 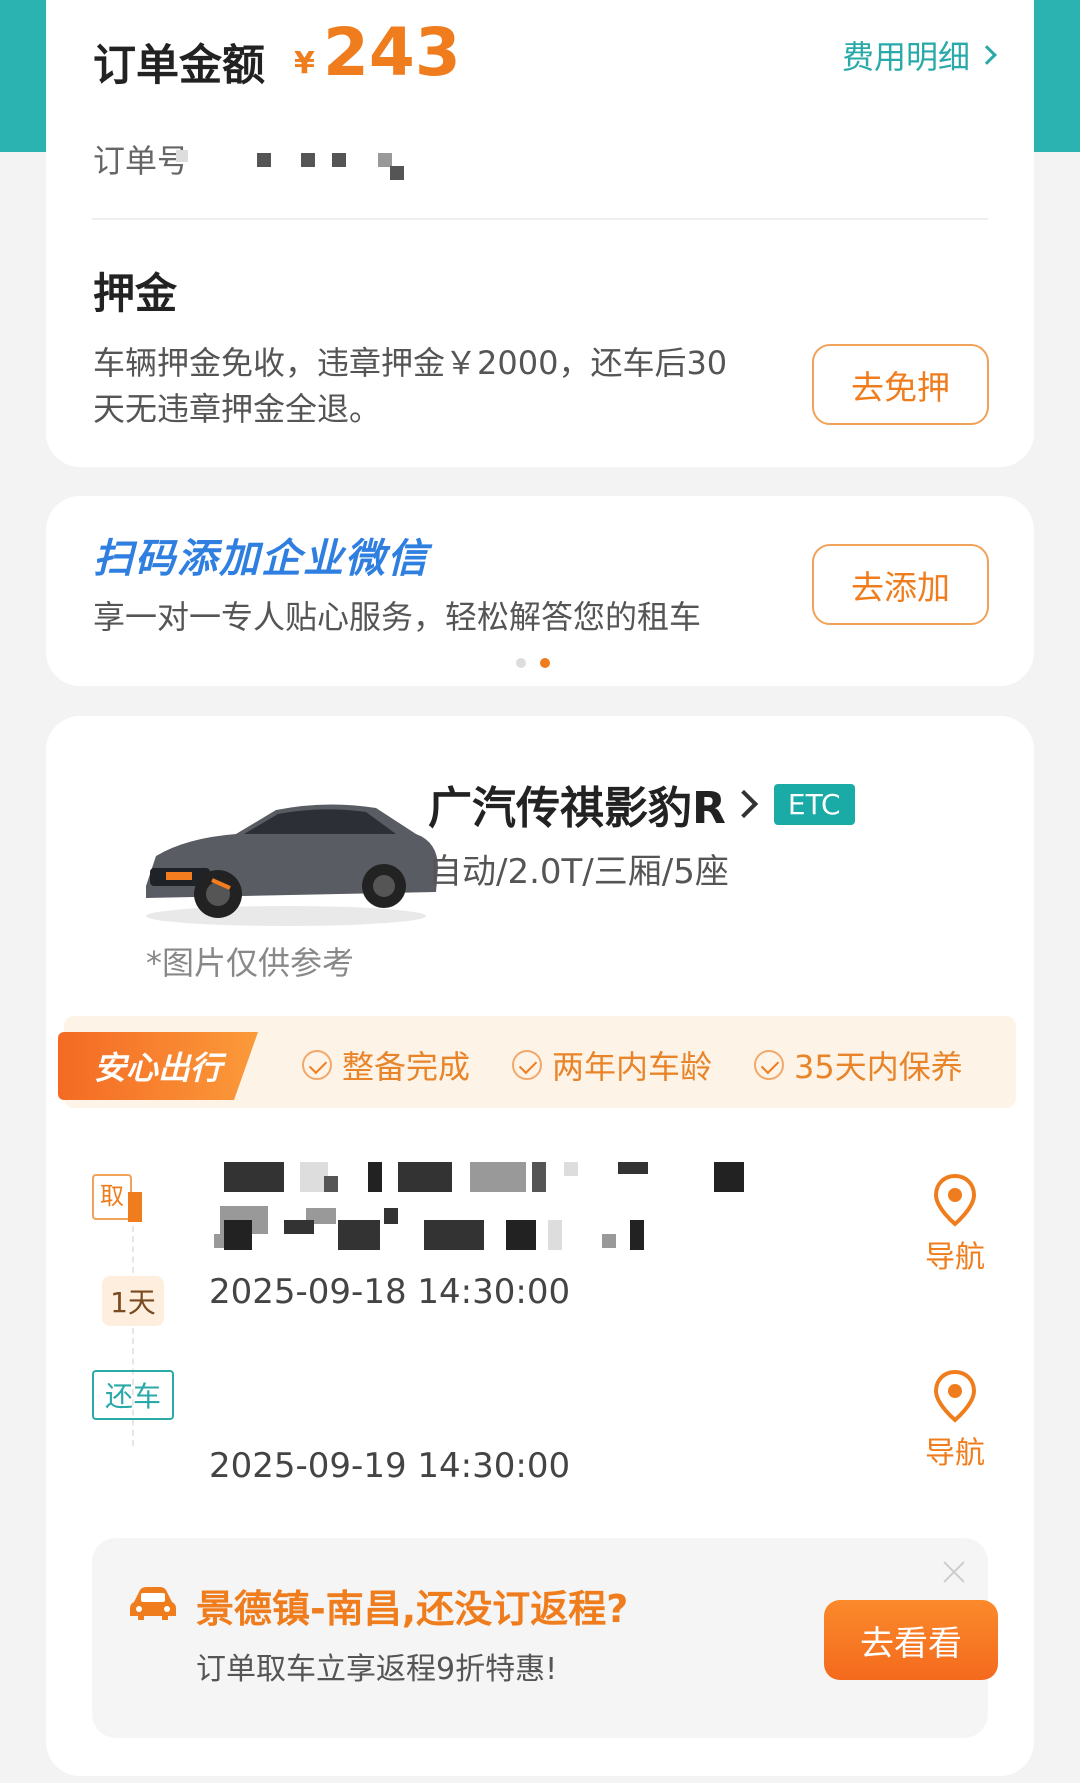 I want to click on fee-detail-label: 费用明细, so click(x=905, y=57).